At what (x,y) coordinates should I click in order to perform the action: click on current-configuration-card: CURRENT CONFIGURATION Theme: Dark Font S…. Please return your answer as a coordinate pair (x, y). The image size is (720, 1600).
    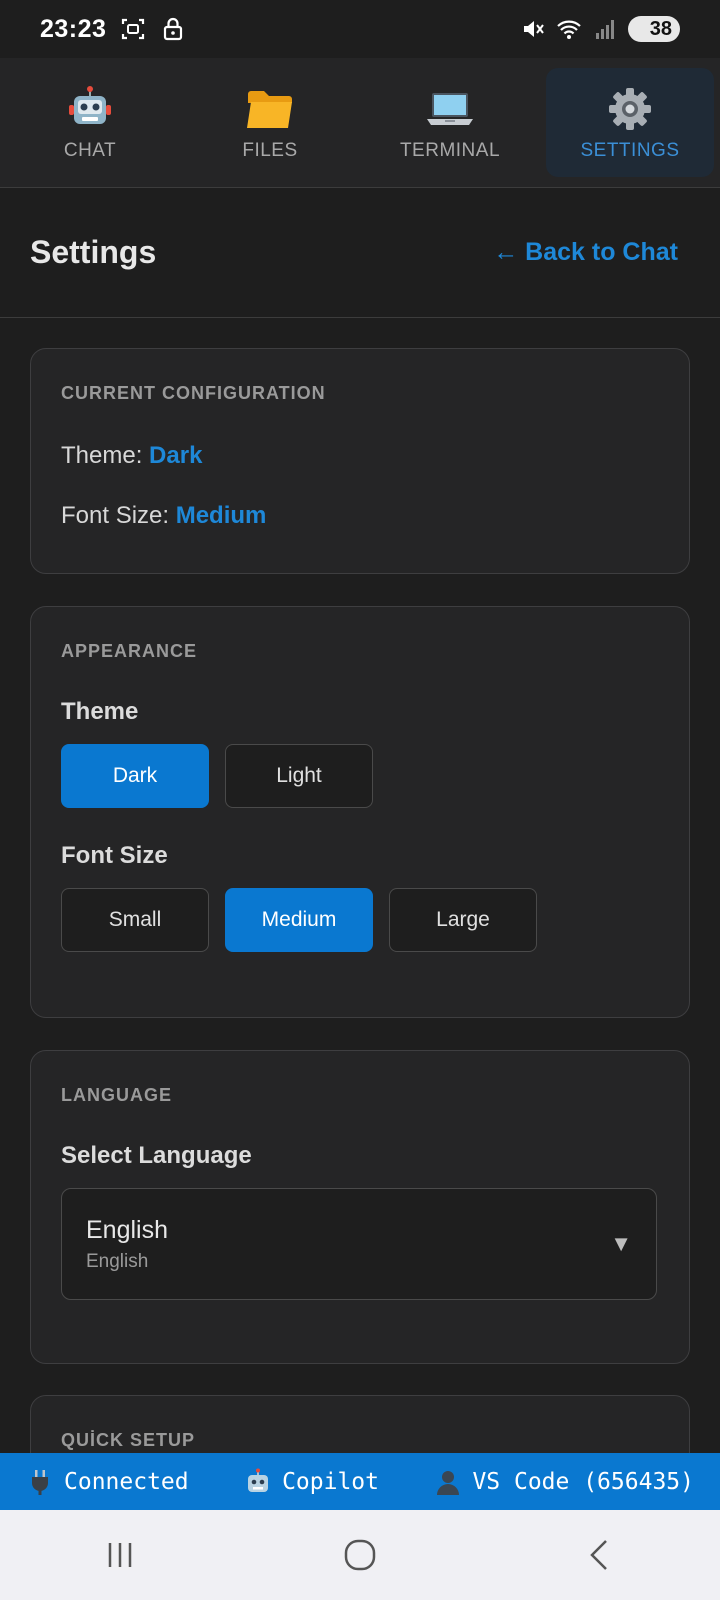
    Looking at the image, I should click on (360, 461).